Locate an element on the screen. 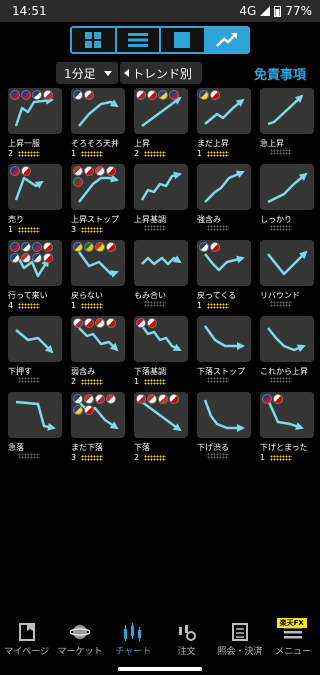  pattern-card: 下落基調 1 is located at coordinates (161, 352).